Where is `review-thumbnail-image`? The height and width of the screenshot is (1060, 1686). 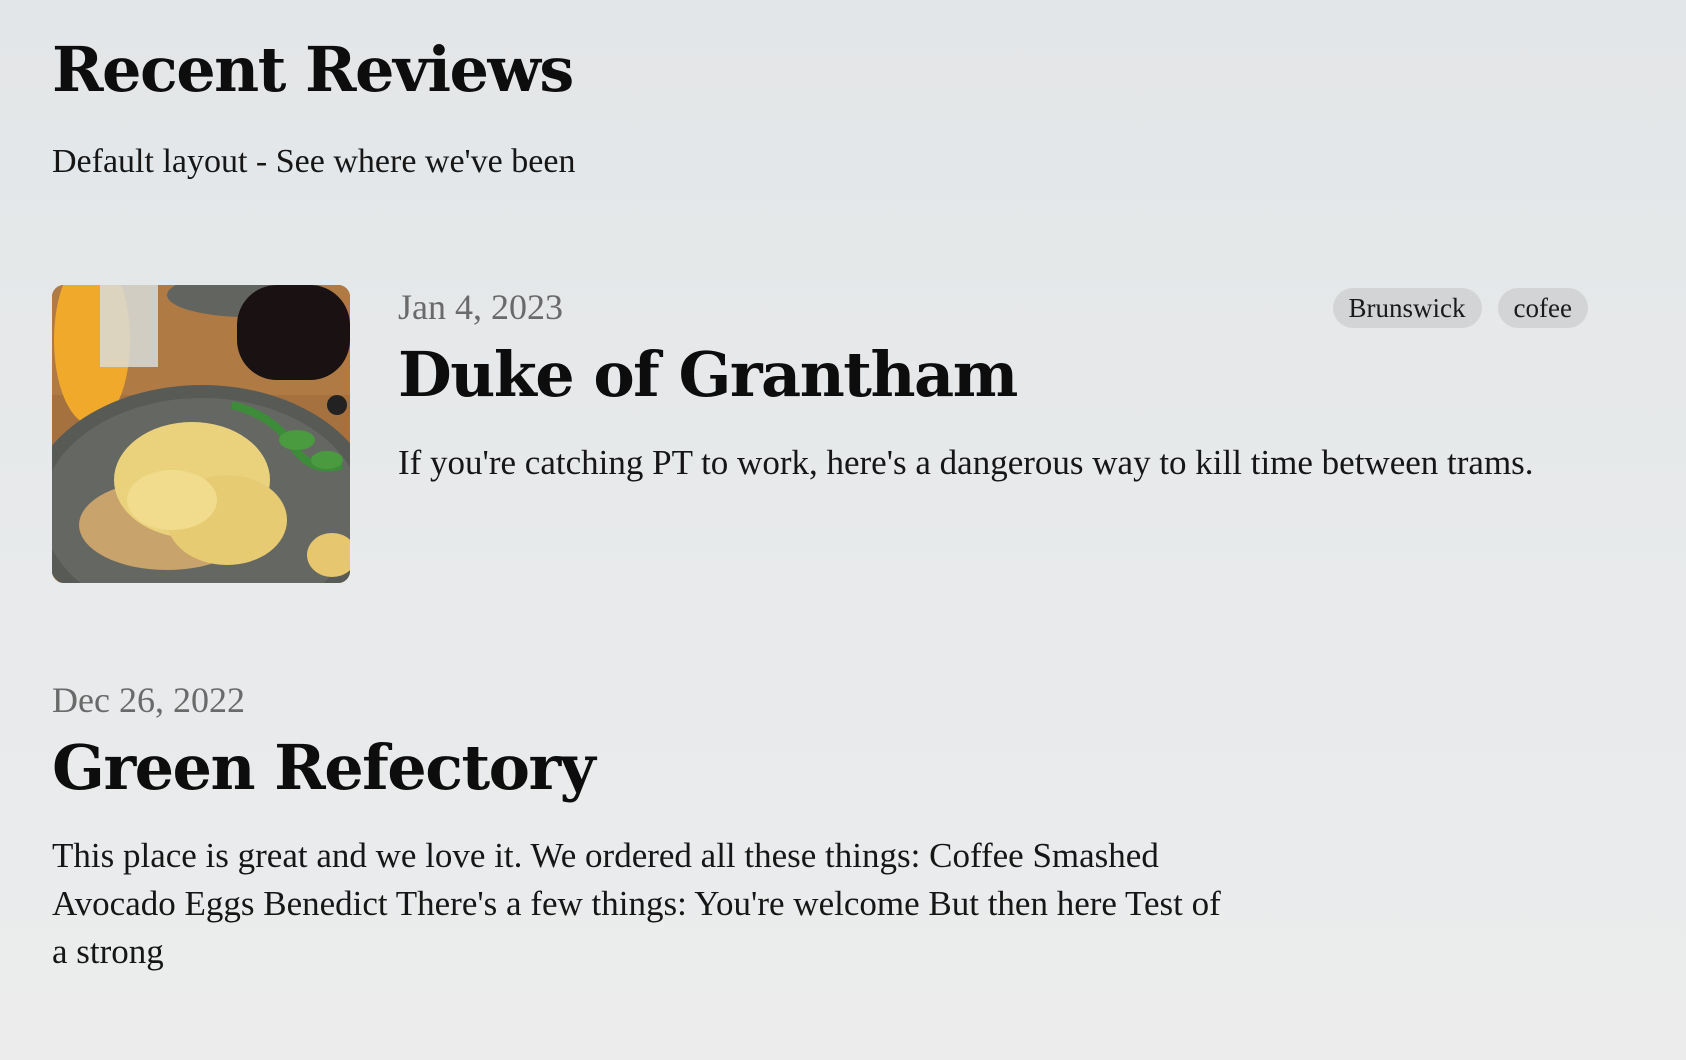 review-thumbnail-image is located at coordinates (201, 434).